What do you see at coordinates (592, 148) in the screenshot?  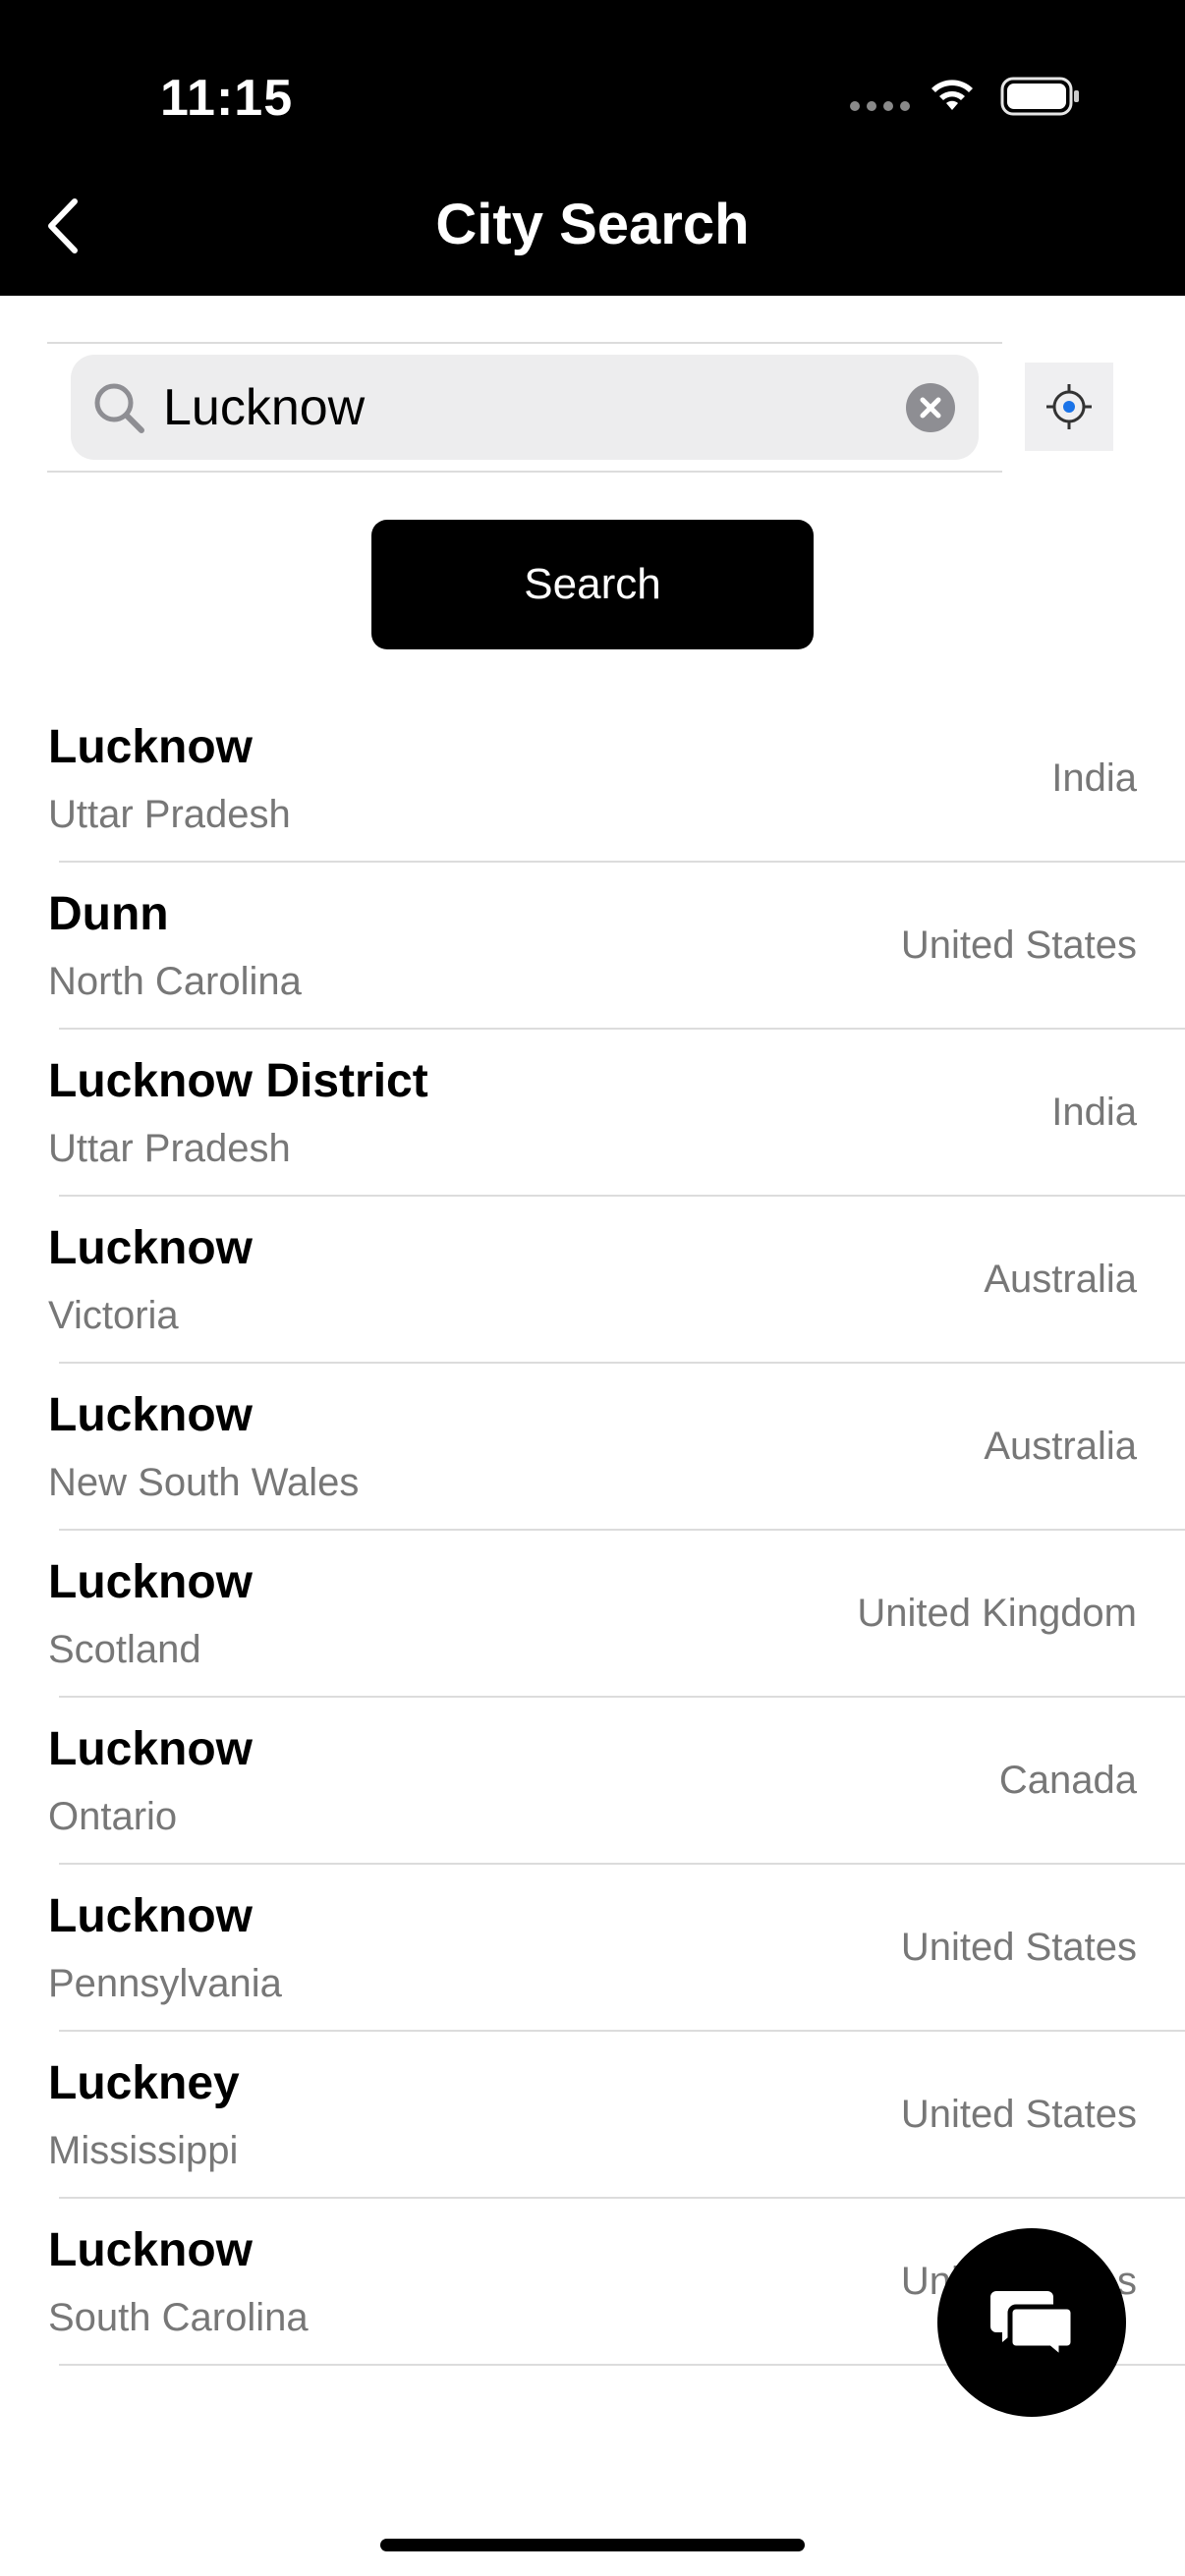 I see `header: 11:15 City Search` at bounding box center [592, 148].